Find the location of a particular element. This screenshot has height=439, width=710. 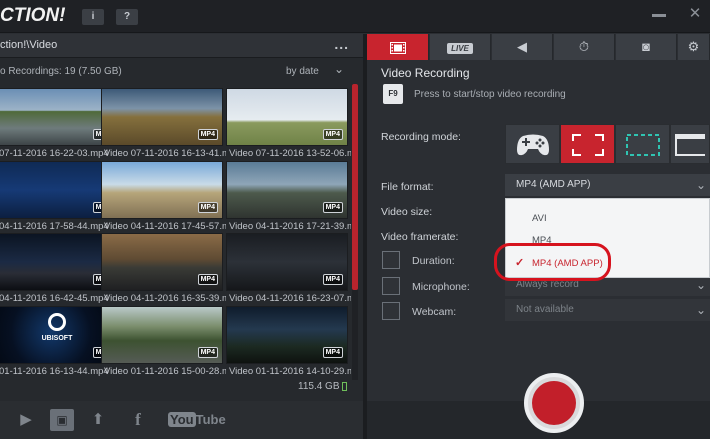

mode-region-button is located at coordinates (642, 144).